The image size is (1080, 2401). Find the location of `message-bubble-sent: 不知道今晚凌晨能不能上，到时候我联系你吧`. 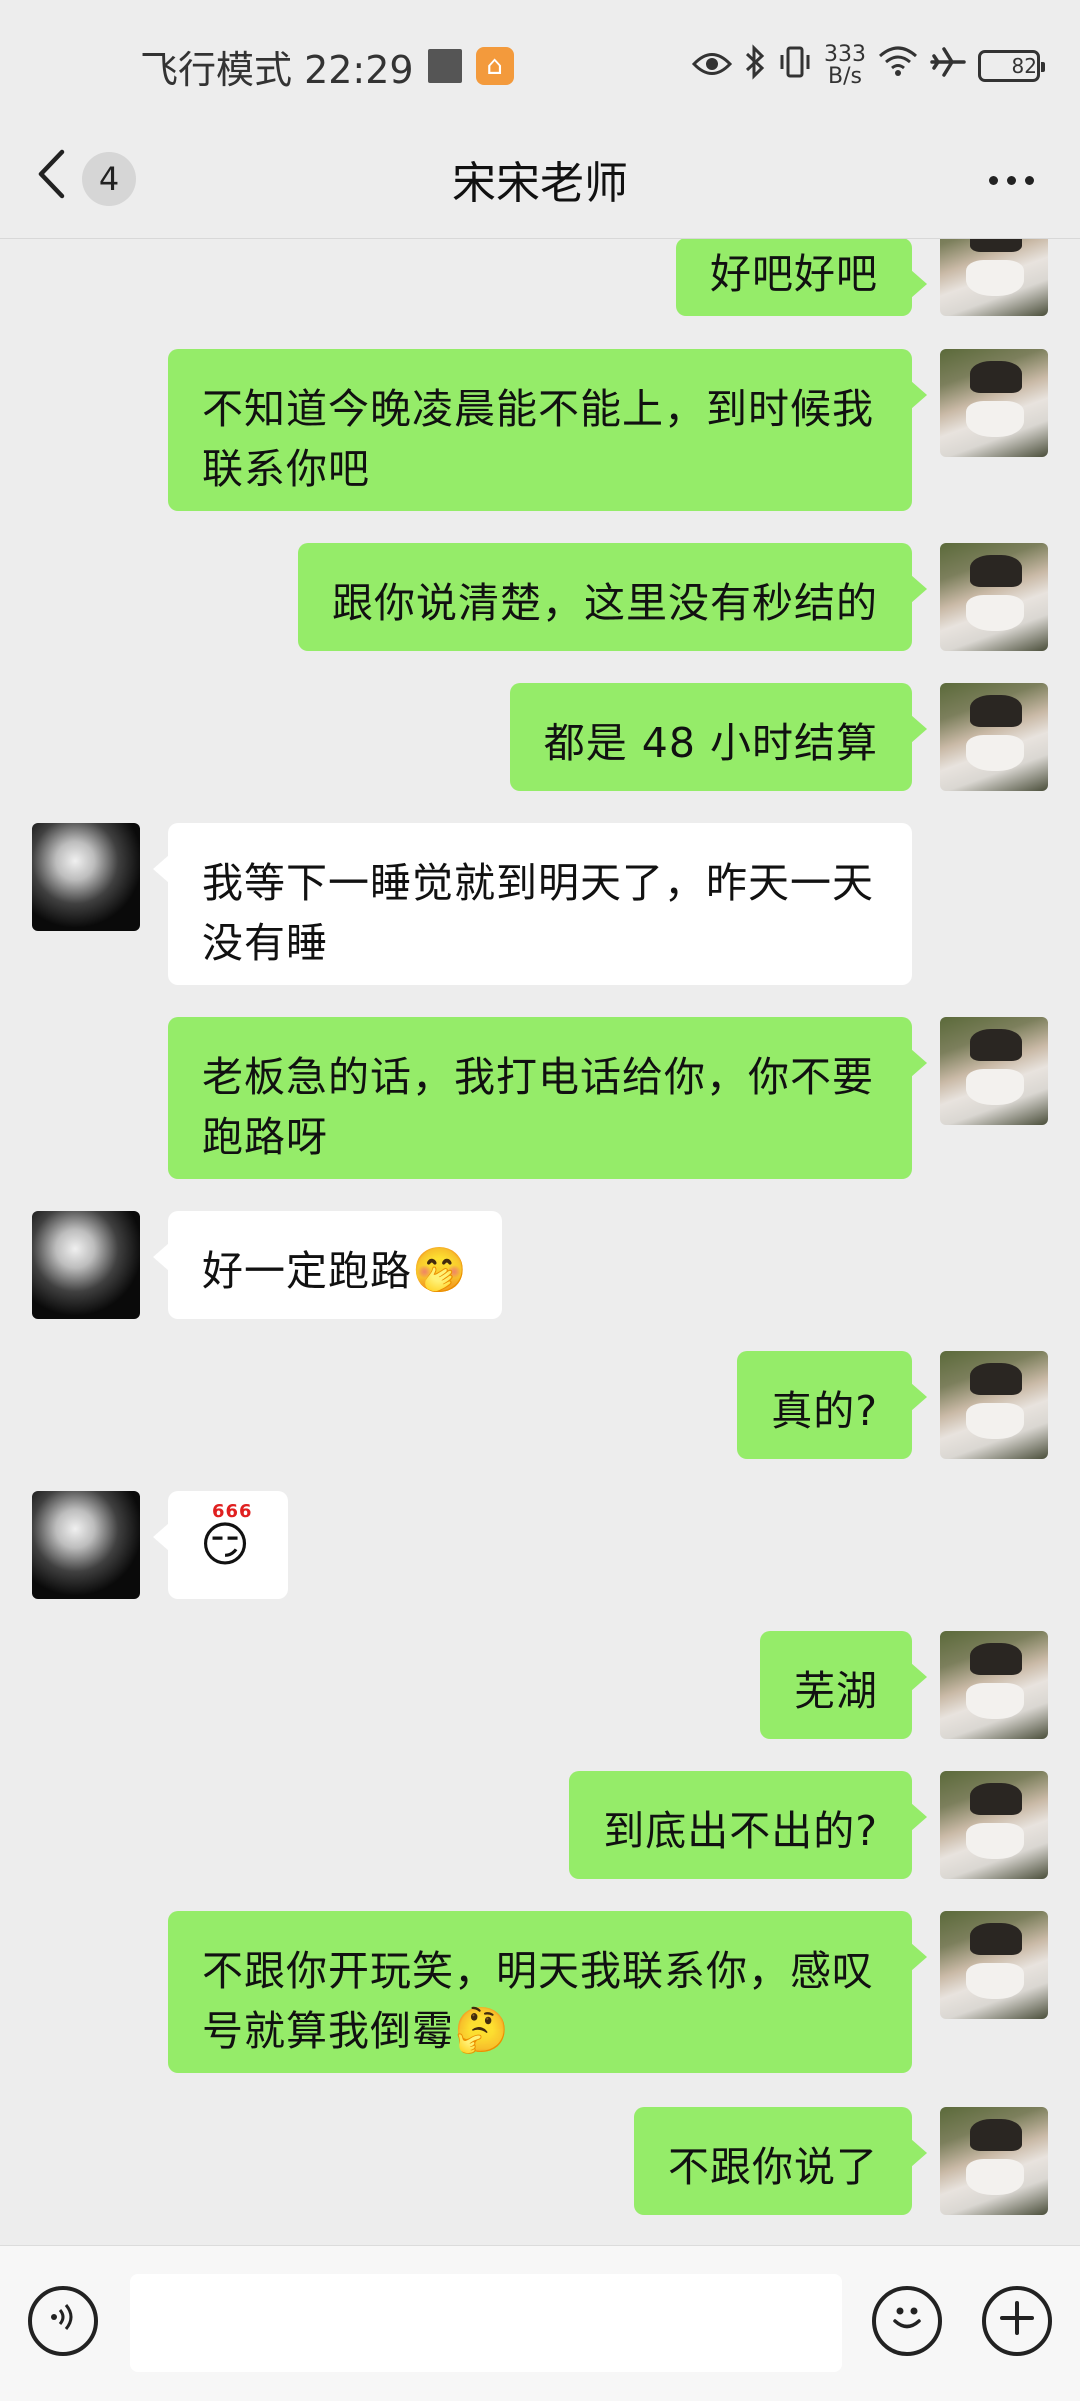

message-bubble-sent: 不知道今晚凌晨能不能上，到时候我联系你吧 is located at coordinates (547, 430).